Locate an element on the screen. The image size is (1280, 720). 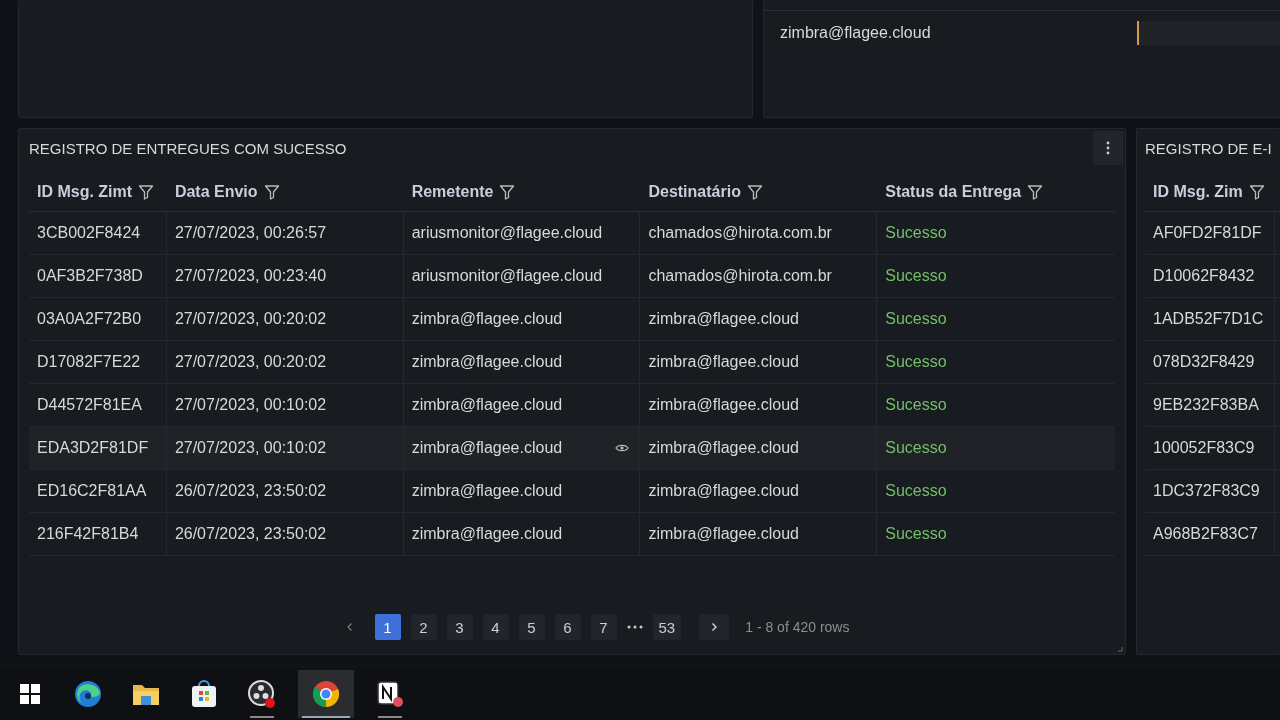
column-header: Data Envio is located at coordinates (216, 192).